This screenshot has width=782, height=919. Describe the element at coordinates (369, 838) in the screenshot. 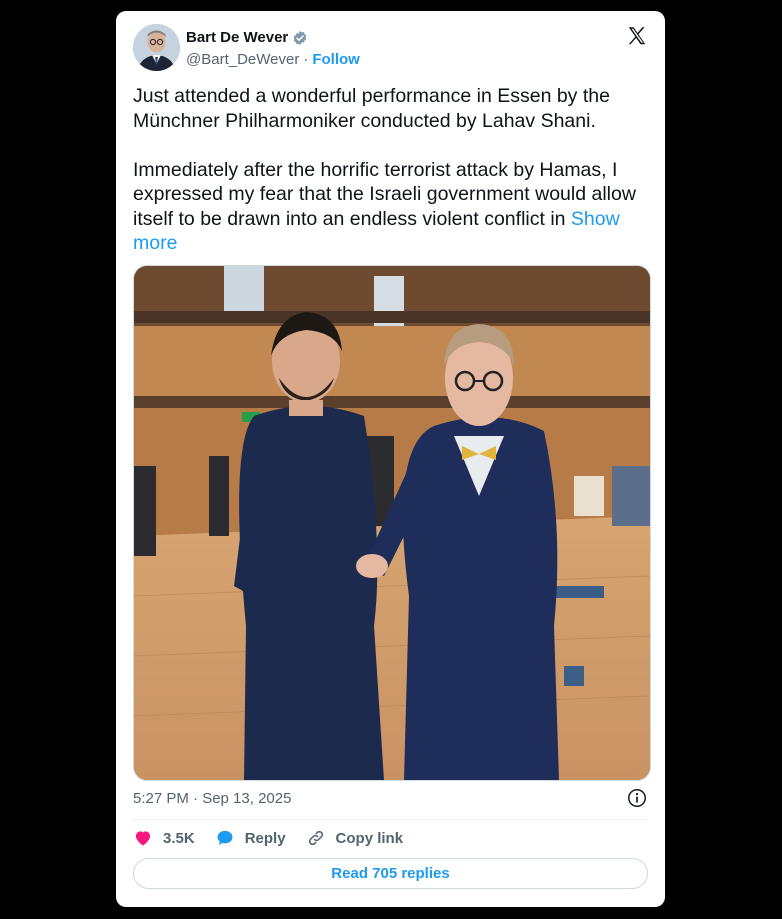

I see `copy-link-label: Copy link` at that location.